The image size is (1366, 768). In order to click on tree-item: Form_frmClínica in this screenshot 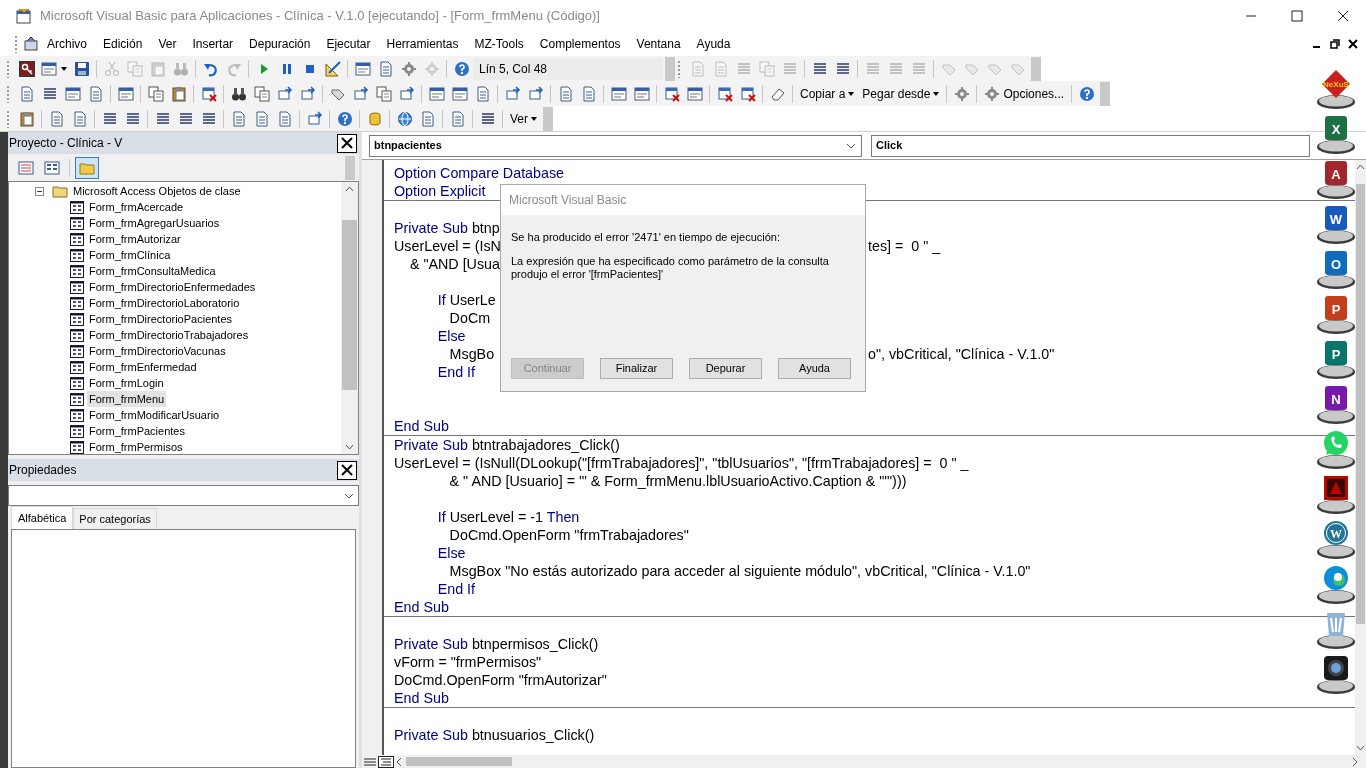, I will do `click(130, 255)`.